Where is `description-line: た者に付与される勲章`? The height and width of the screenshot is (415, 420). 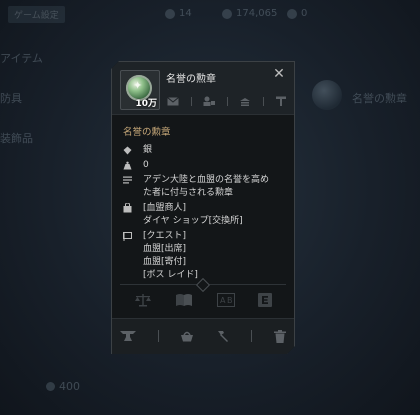 description-line: た者に付与される勲章 is located at coordinates (188, 193).